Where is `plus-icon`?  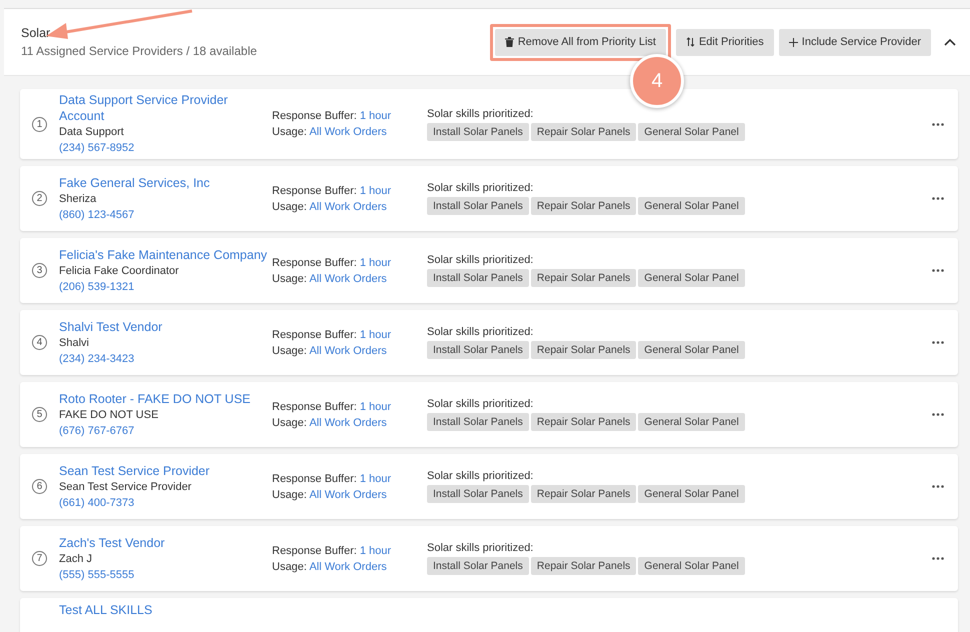
plus-icon is located at coordinates (793, 42).